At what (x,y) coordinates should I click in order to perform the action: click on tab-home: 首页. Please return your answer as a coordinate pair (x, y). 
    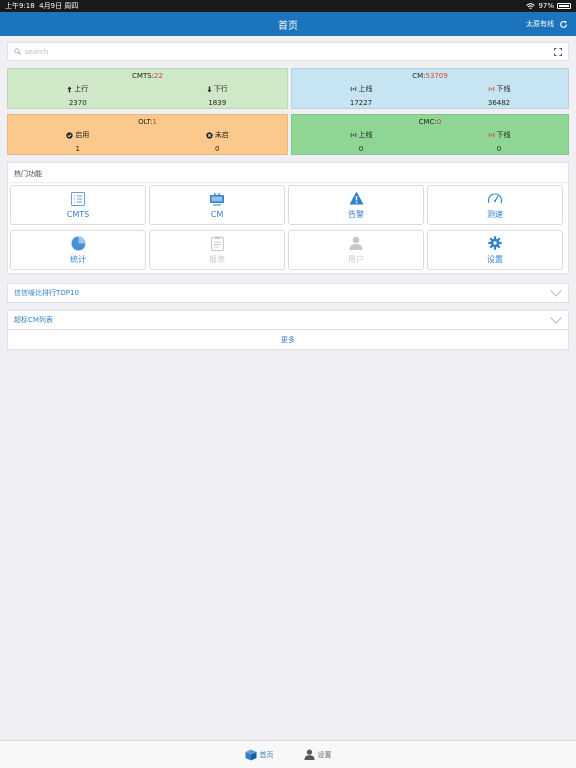
    Looking at the image, I should click on (259, 755).